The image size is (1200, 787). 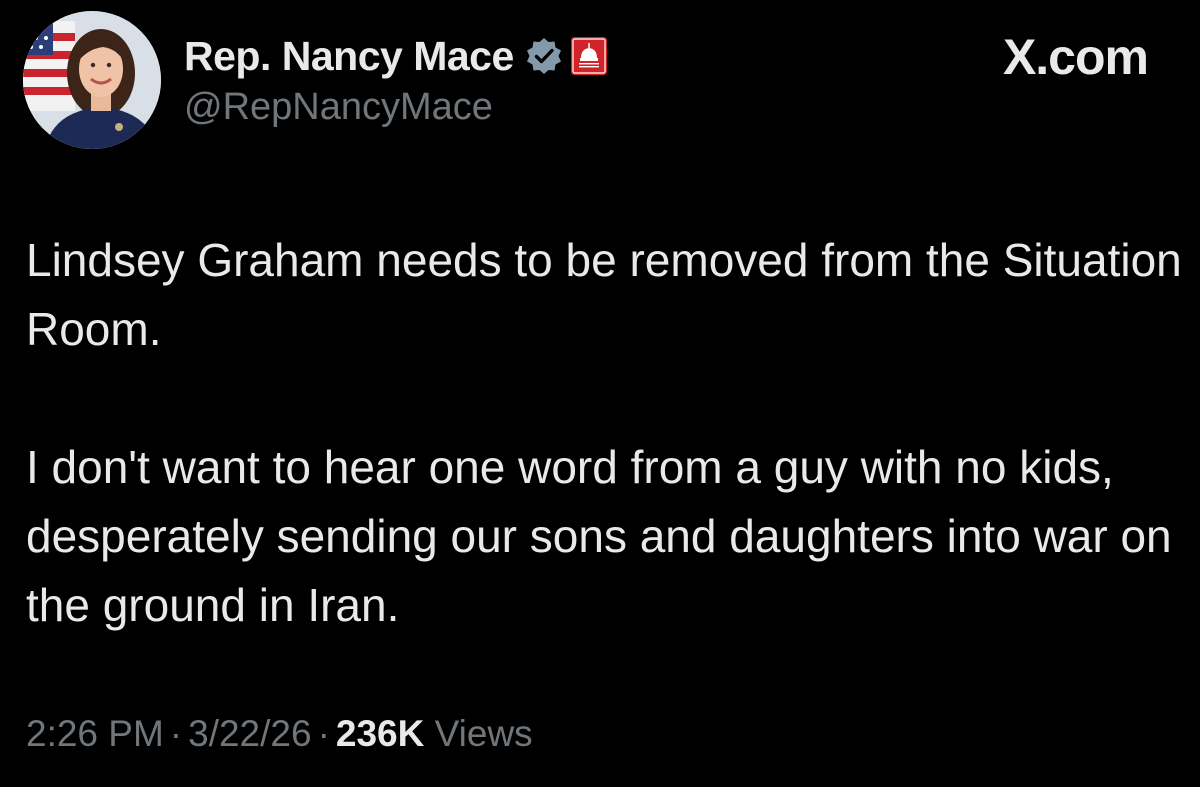 I want to click on tweet-meta: 2:26 PM · 3/22/26 · 236K Views, so click(x=279, y=734).